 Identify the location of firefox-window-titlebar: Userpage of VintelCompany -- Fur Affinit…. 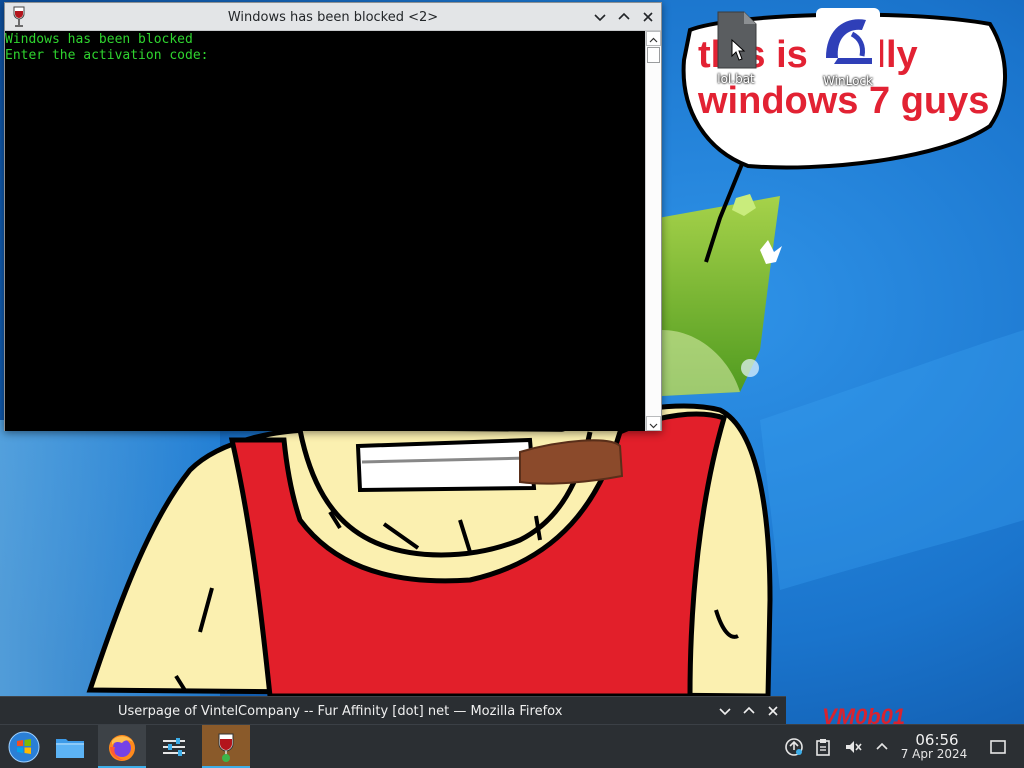
(393, 710).